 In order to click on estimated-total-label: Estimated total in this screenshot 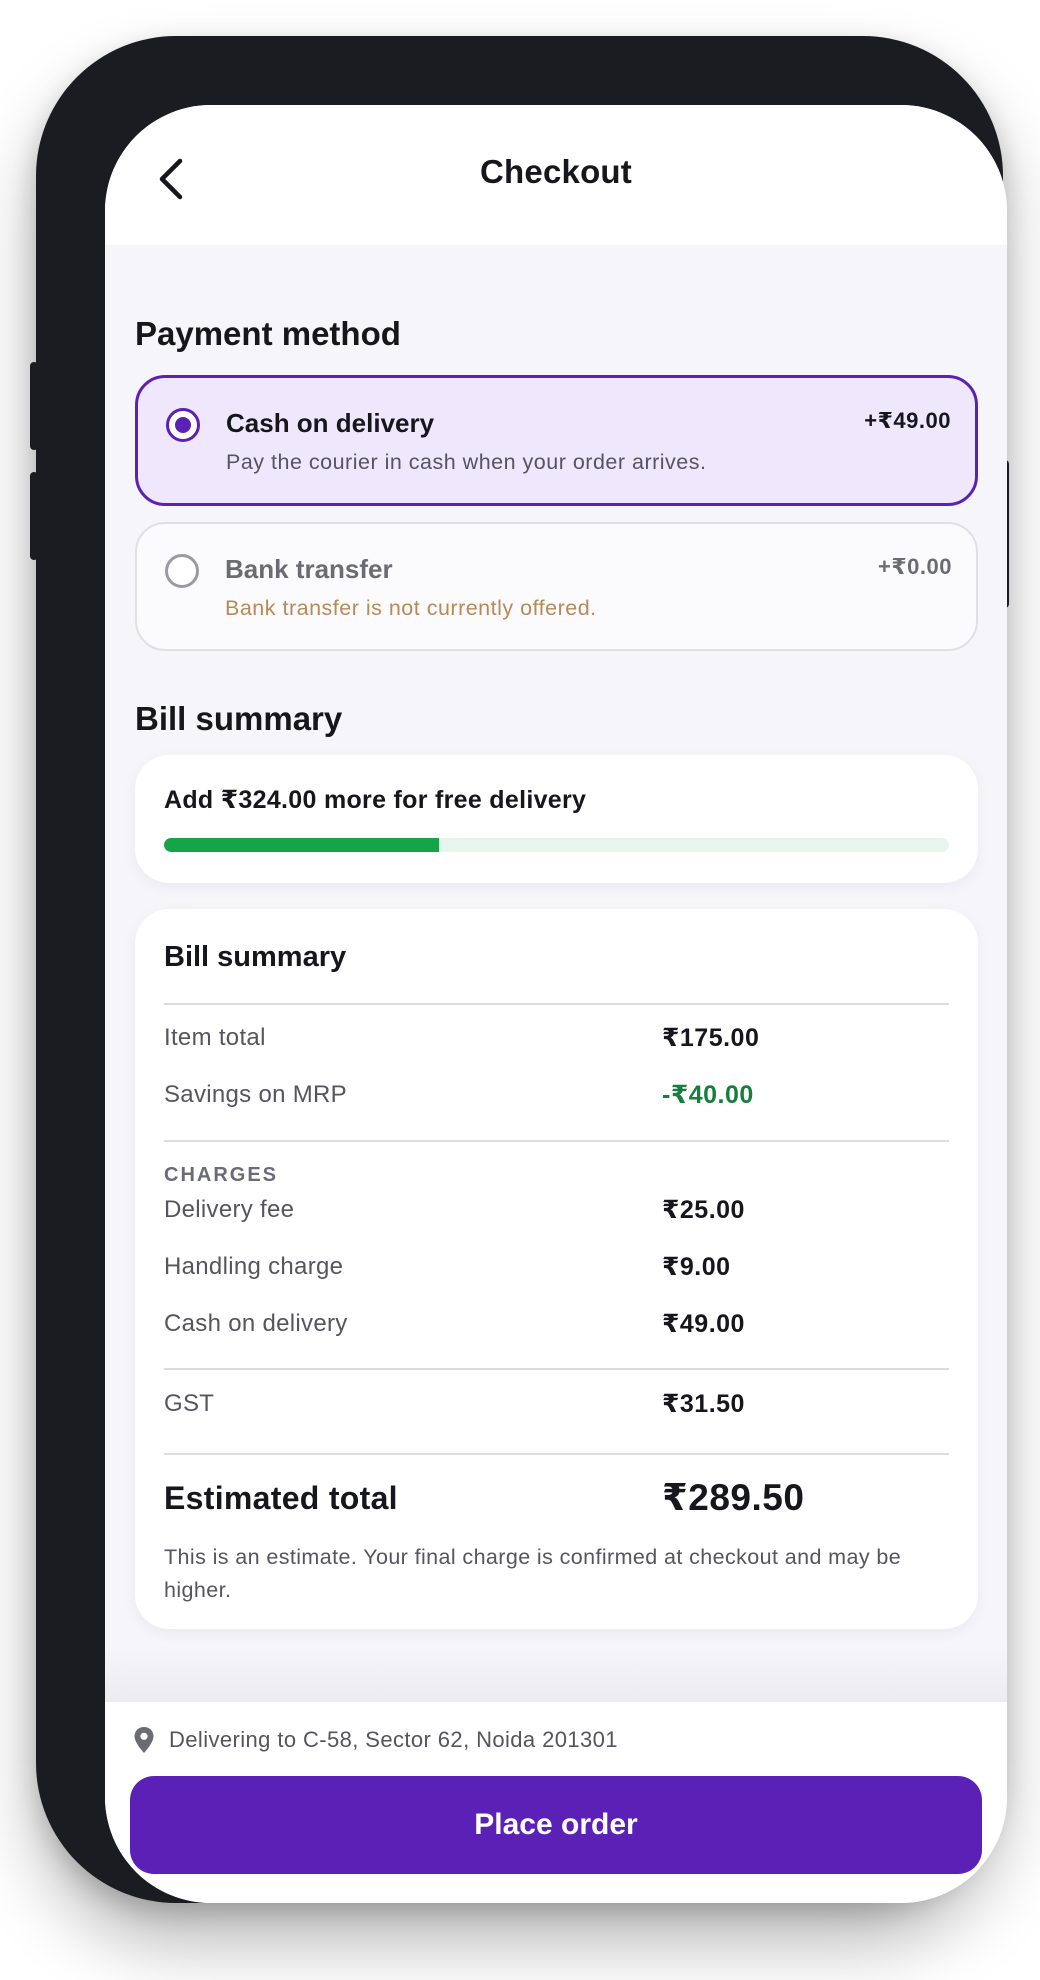, I will do `click(281, 1498)`.